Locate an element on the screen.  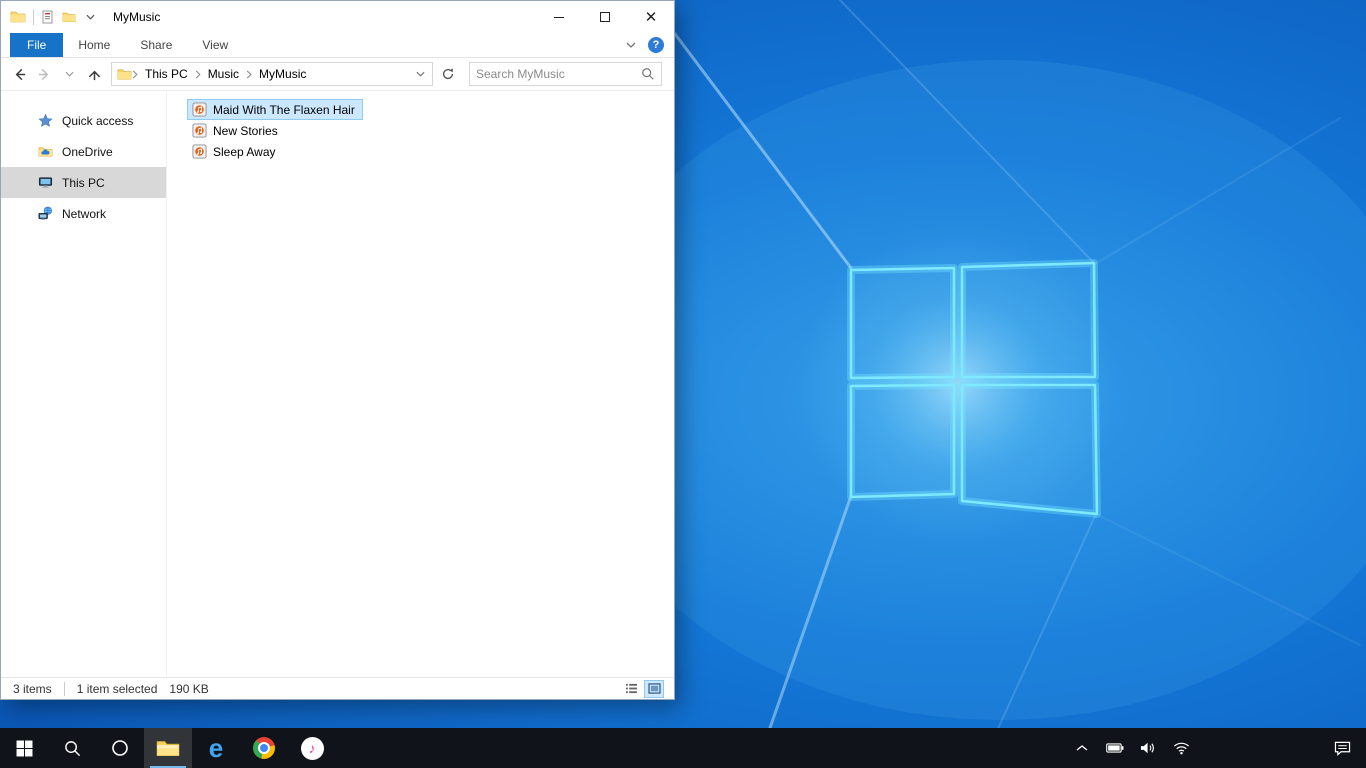
refresh-button is located at coordinates (448, 74).